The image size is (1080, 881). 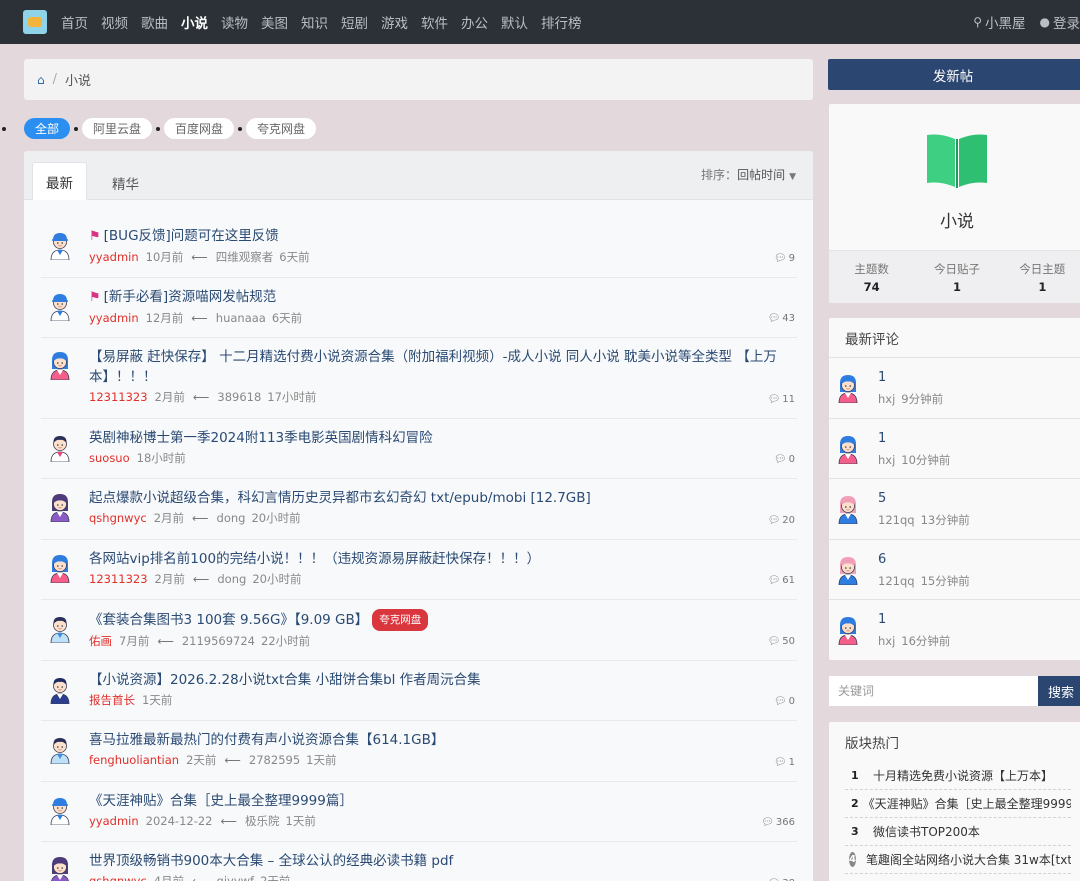 I want to click on nav-item-5: 美图, so click(x=274, y=22).